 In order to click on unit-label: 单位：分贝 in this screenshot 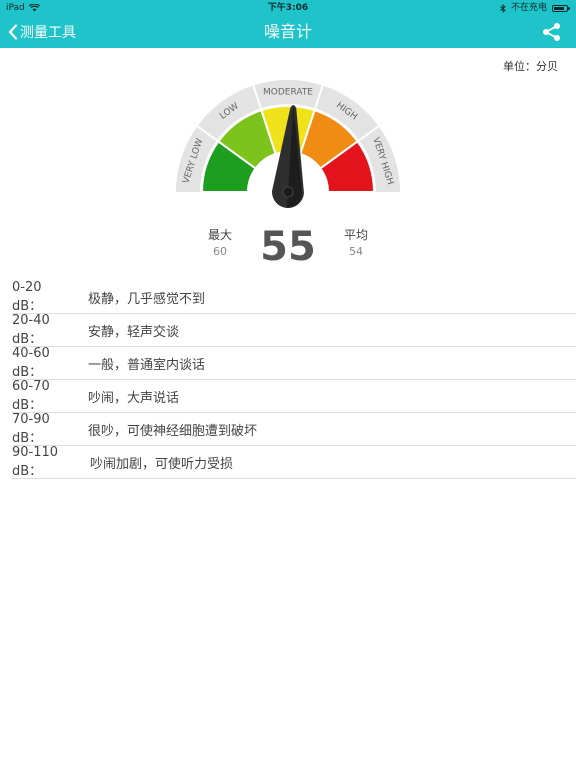, I will do `click(530, 66)`.